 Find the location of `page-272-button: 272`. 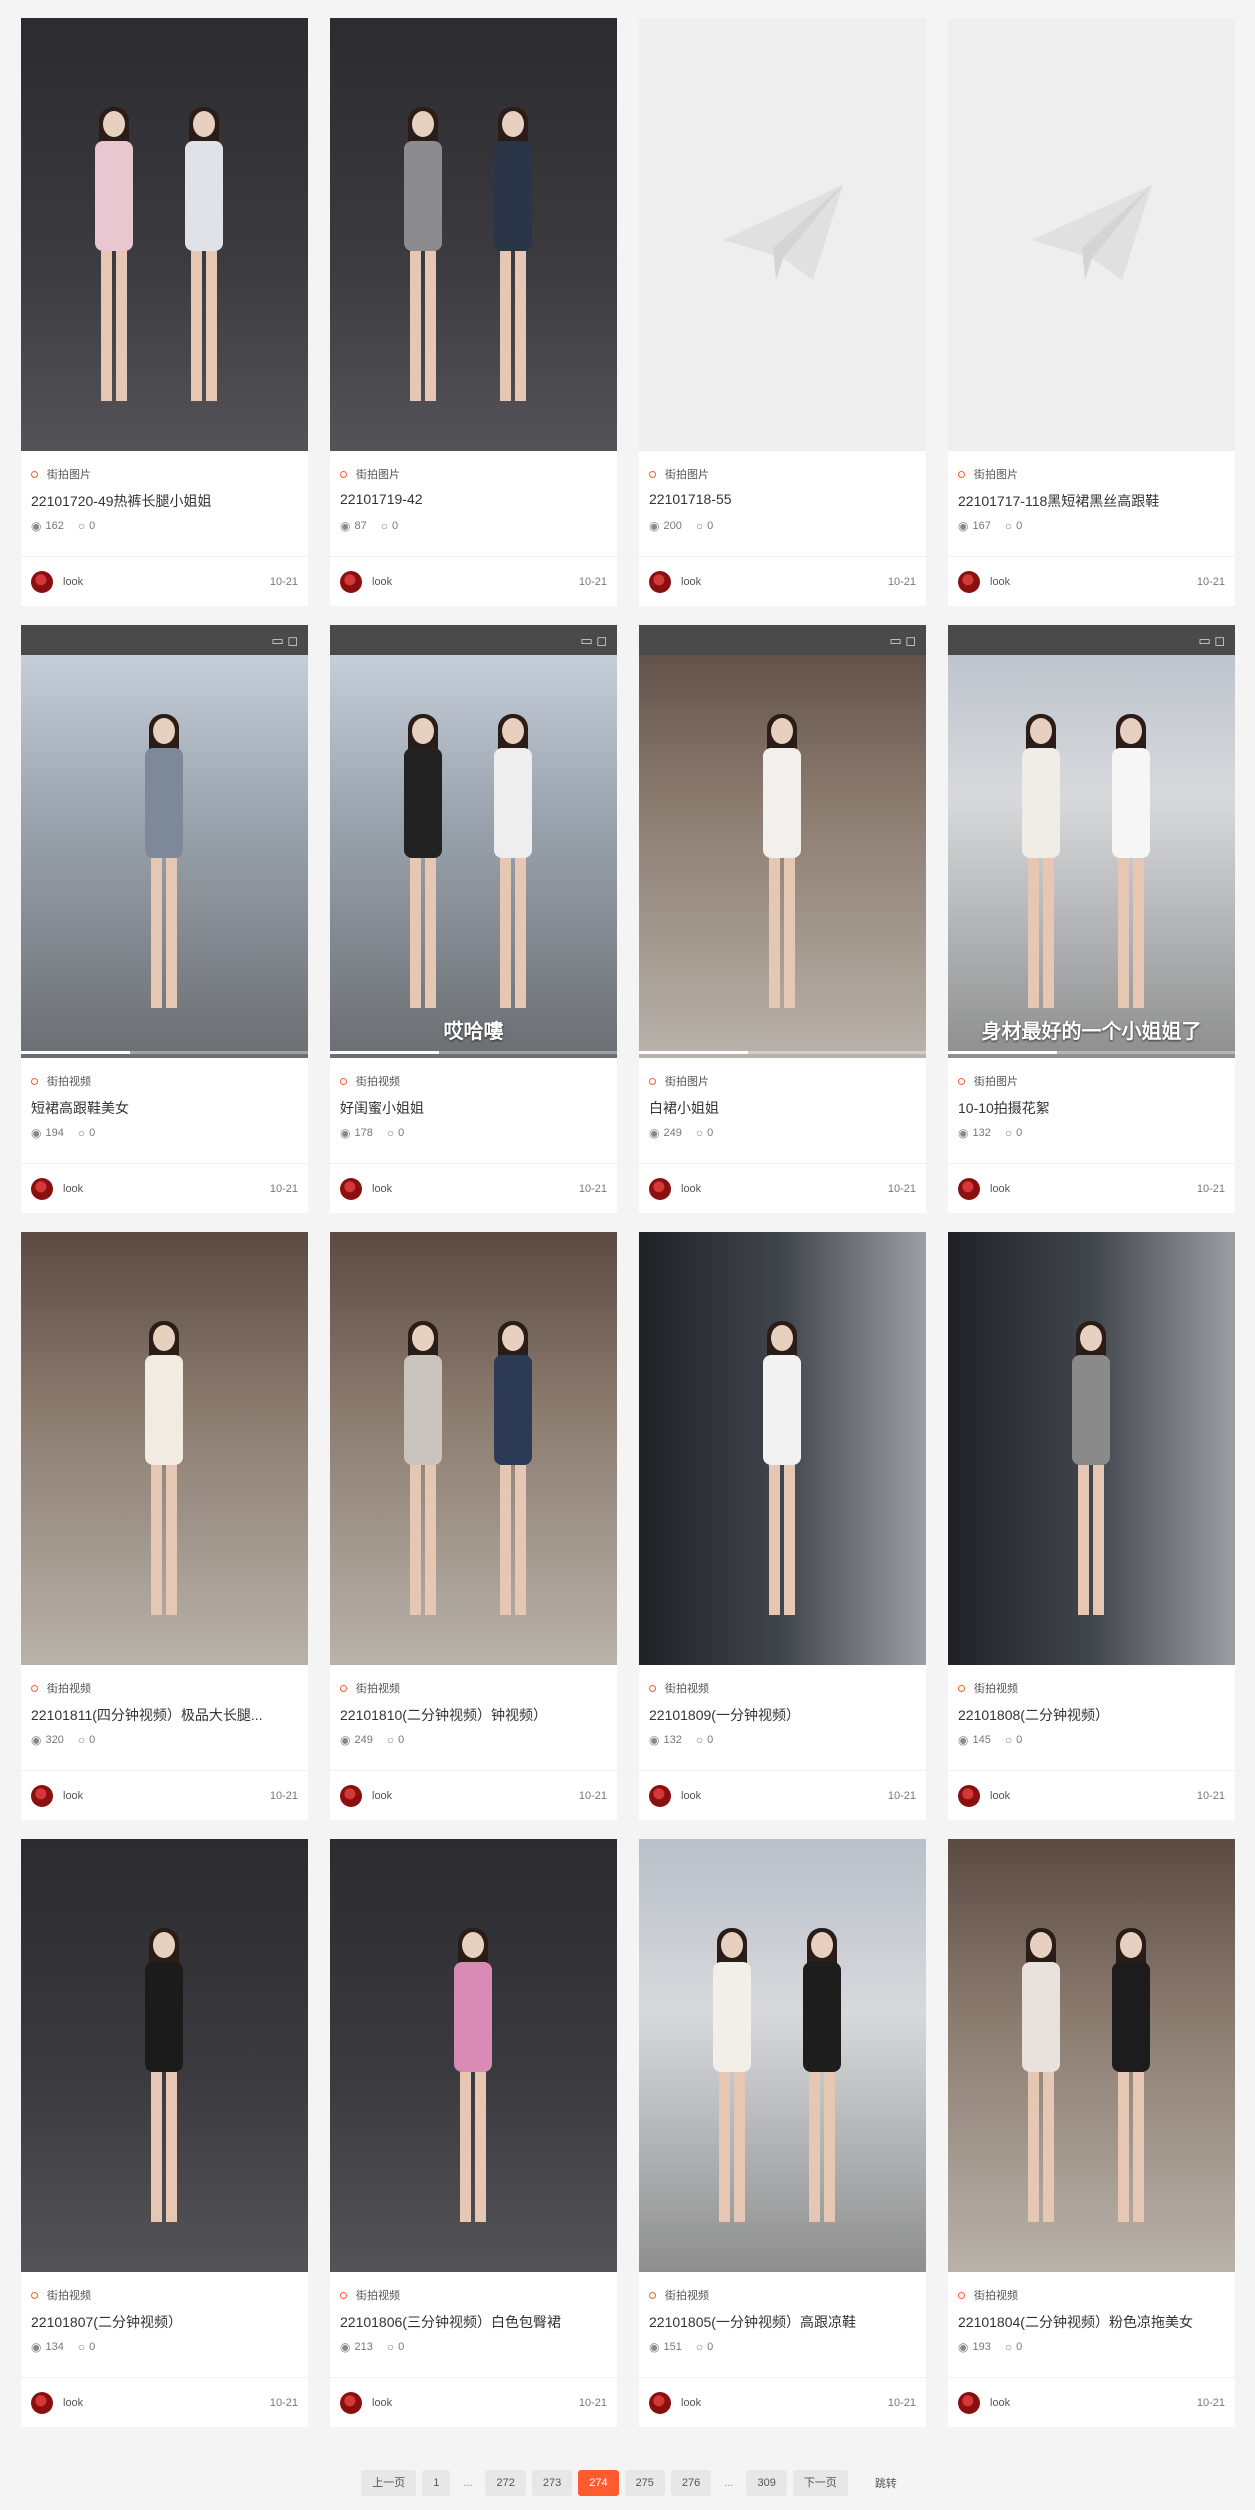

page-272-button: 272 is located at coordinates (505, 2483).